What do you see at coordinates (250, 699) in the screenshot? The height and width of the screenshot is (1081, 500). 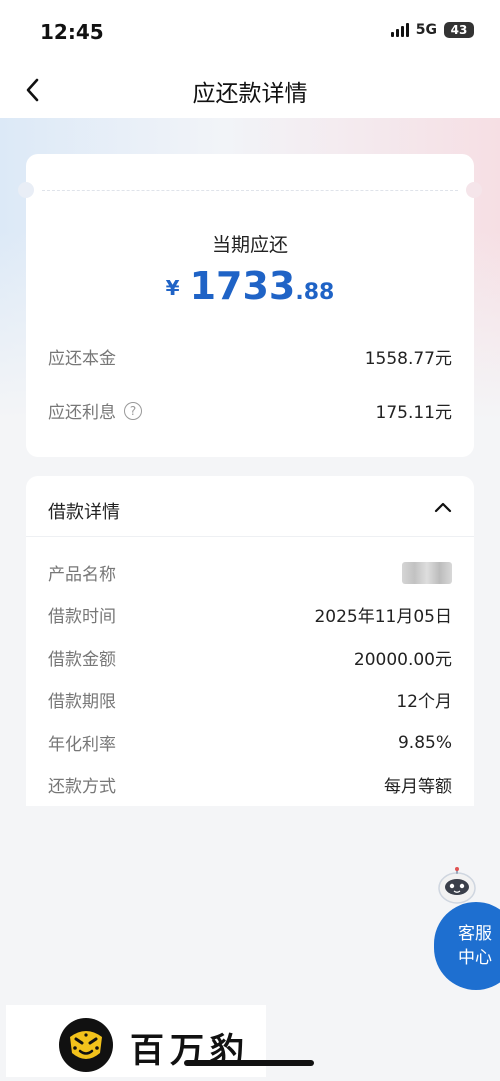 I see `detail-row-term: 借款期限 12个月` at bounding box center [250, 699].